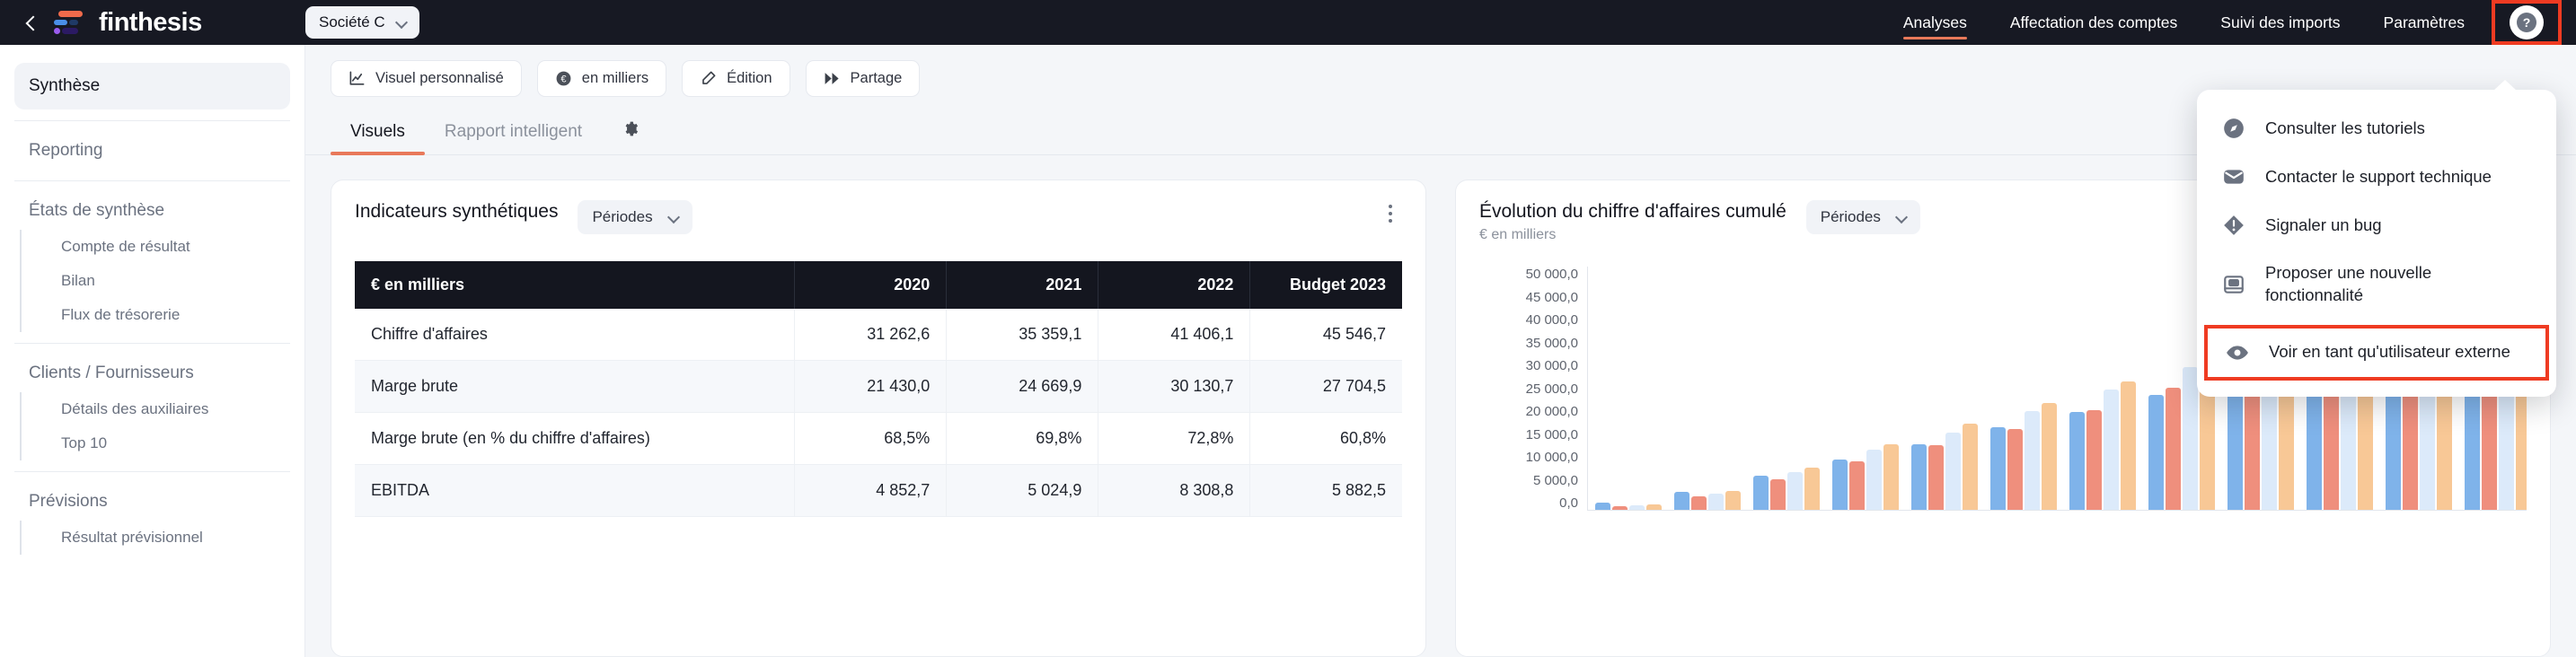  I want to click on chart-line-icon, so click(357, 78).